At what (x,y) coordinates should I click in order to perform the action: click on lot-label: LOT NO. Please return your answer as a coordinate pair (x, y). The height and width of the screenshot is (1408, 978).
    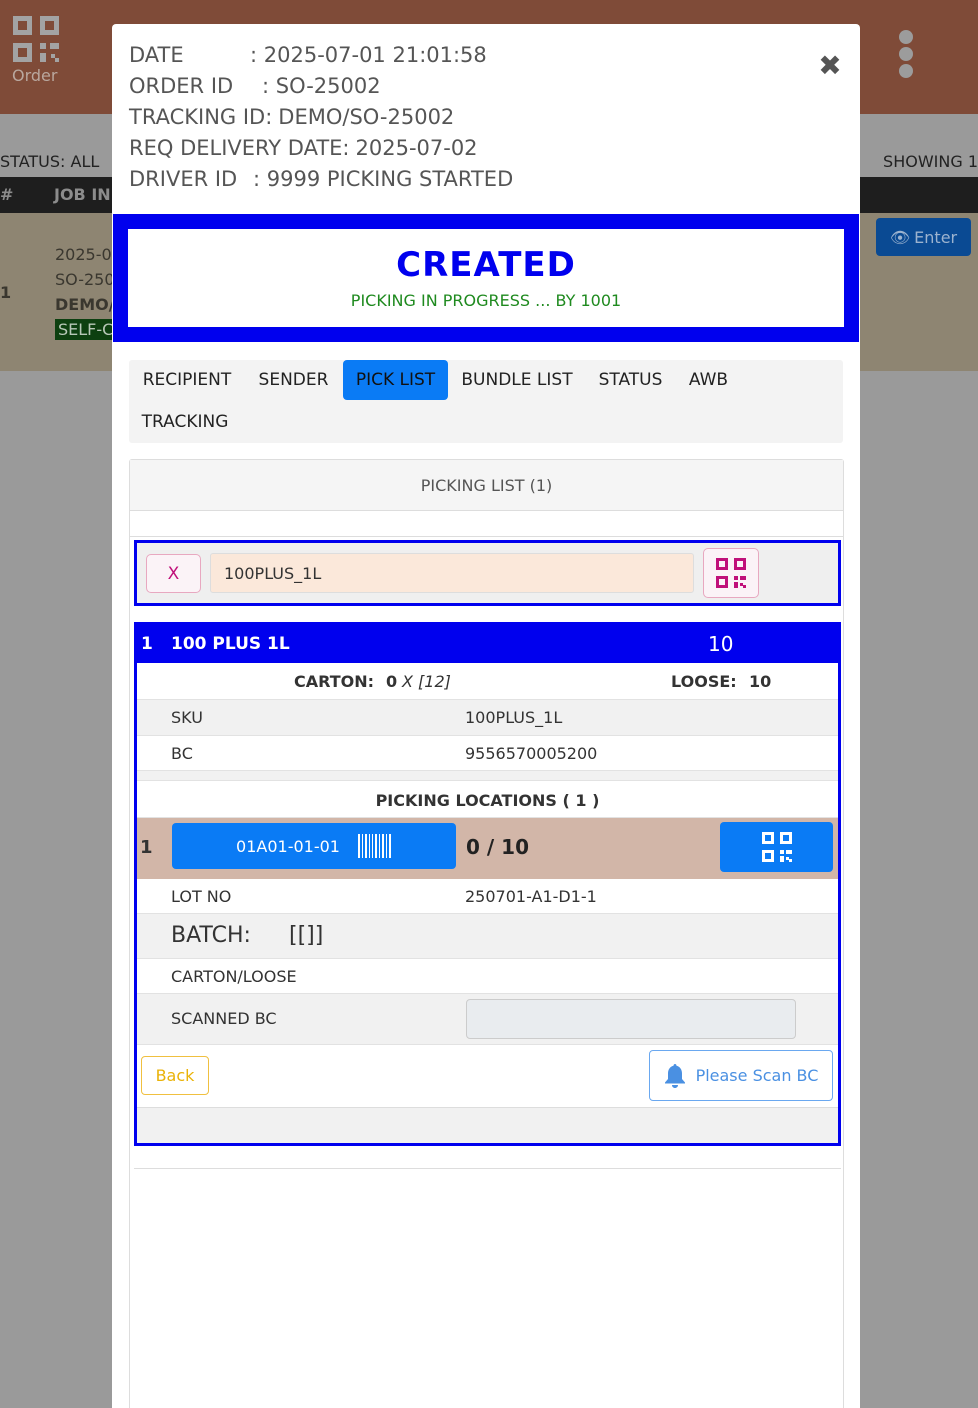
    Looking at the image, I should click on (201, 896).